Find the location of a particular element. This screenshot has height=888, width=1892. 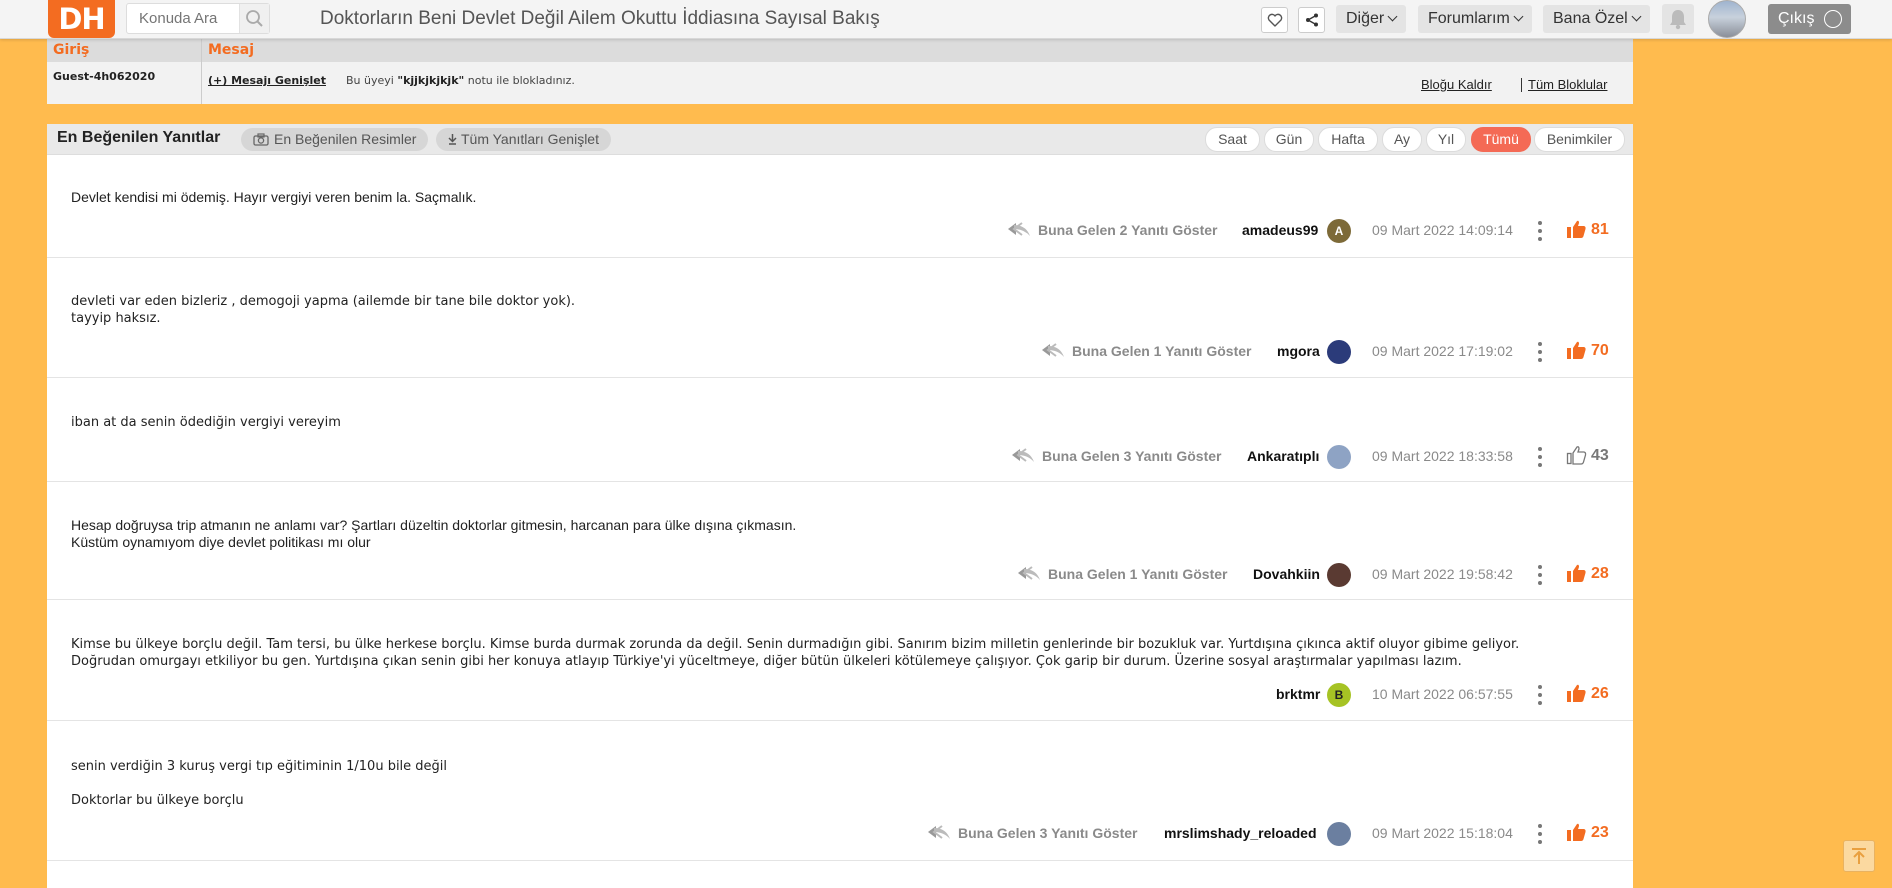

like-button: 23 is located at coordinates (1587, 832).